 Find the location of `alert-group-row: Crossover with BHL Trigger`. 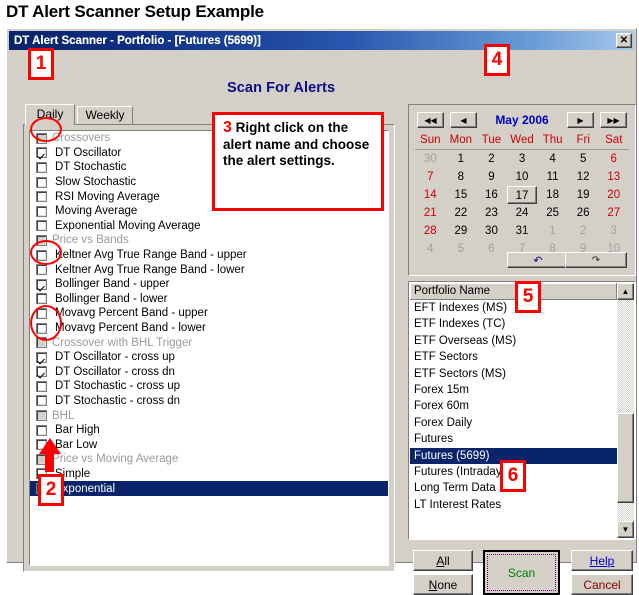

alert-group-row: Crossover with BHL Trigger is located at coordinates (209, 342).